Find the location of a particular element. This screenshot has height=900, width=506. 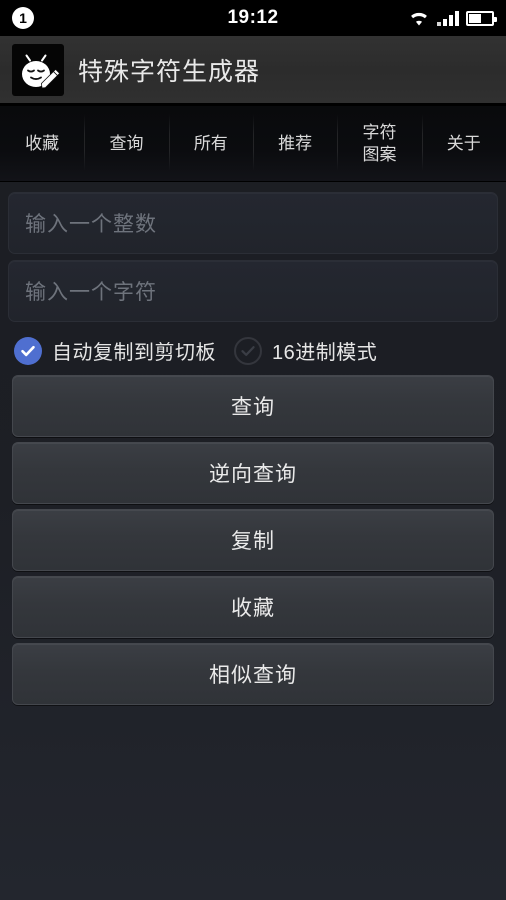

wifi-icon is located at coordinates (419, 18).